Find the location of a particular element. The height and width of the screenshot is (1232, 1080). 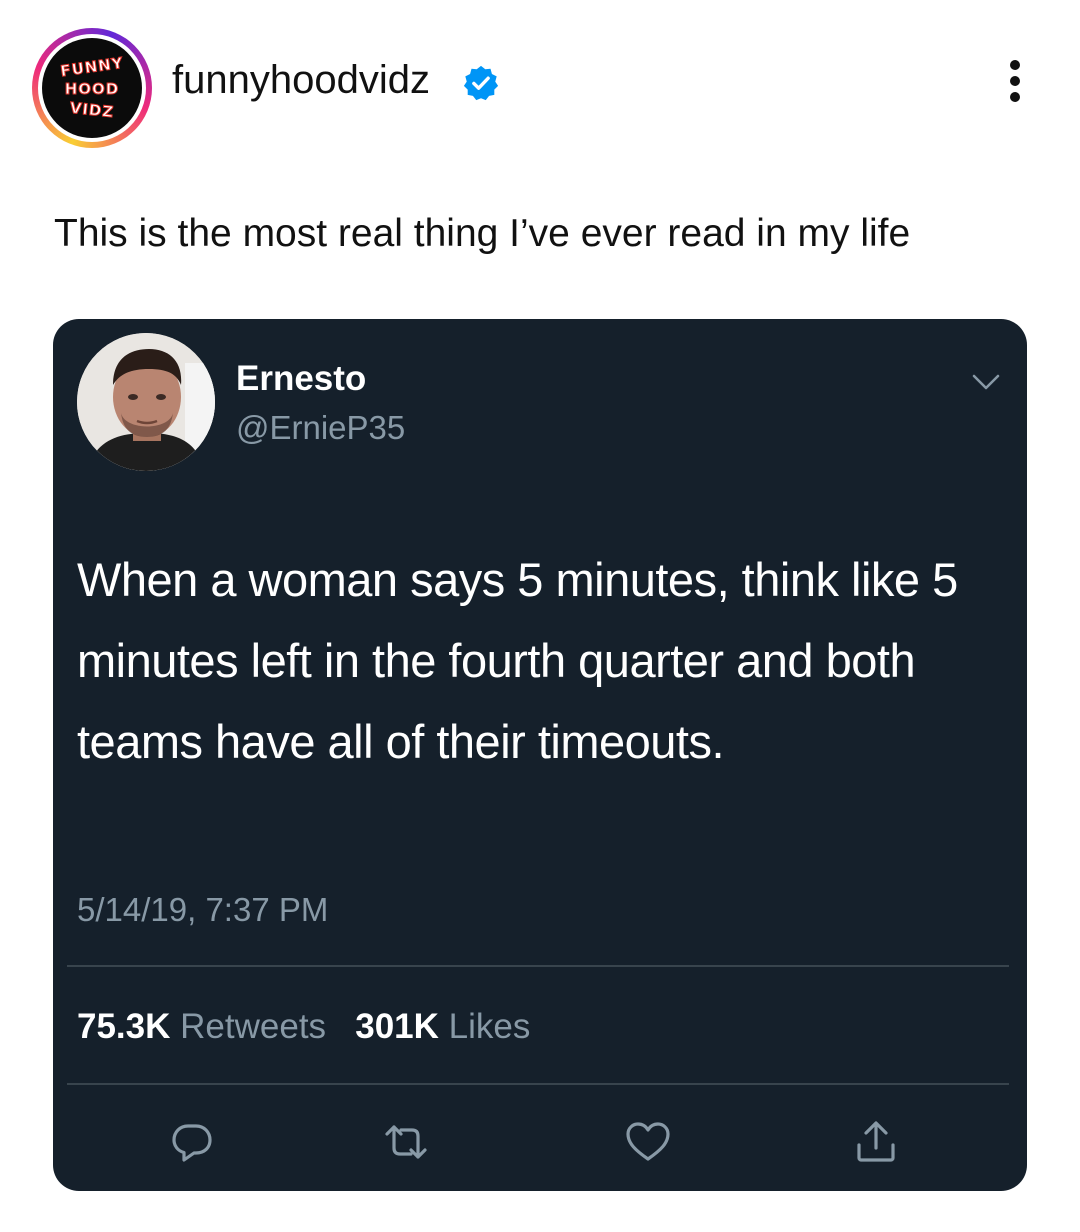

reply-icon is located at coordinates (192, 1142).